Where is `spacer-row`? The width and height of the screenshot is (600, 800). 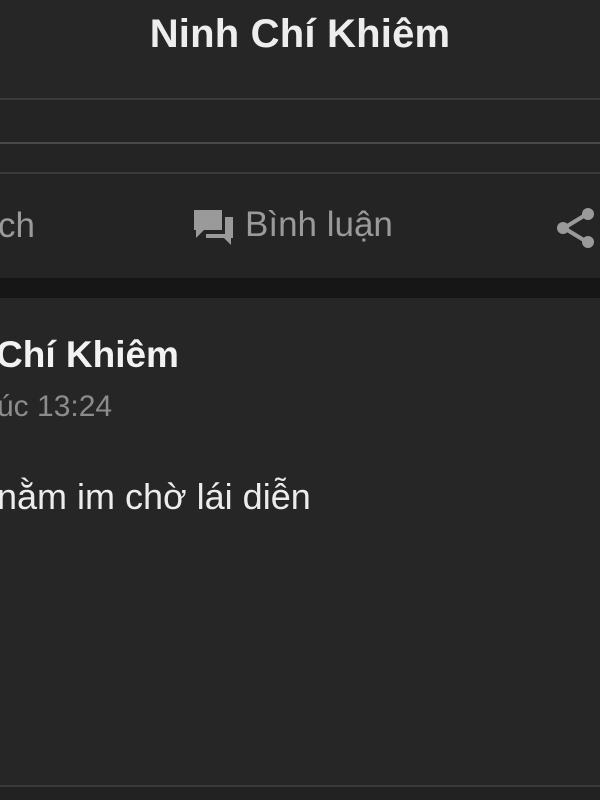 spacer-row is located at coordinates (300, 158).